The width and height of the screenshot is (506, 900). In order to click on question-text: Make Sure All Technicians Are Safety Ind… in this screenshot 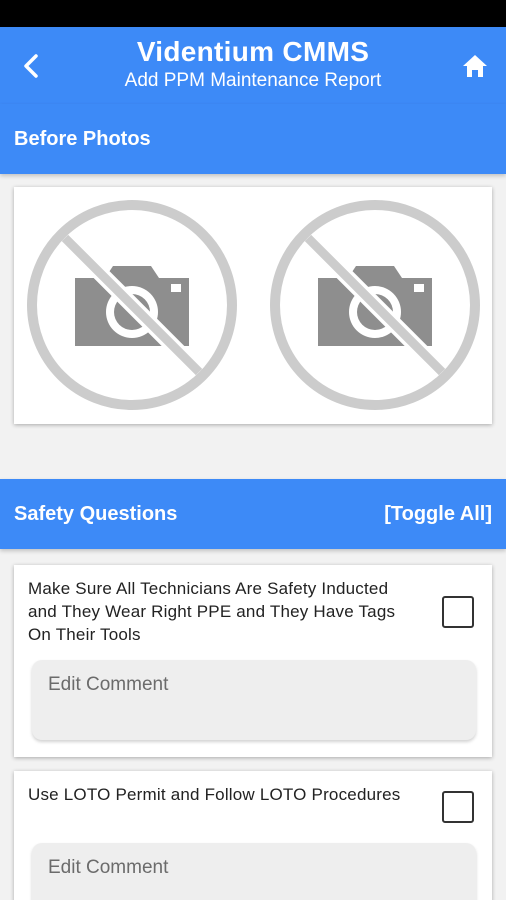, I will do `click(212, 611)`.